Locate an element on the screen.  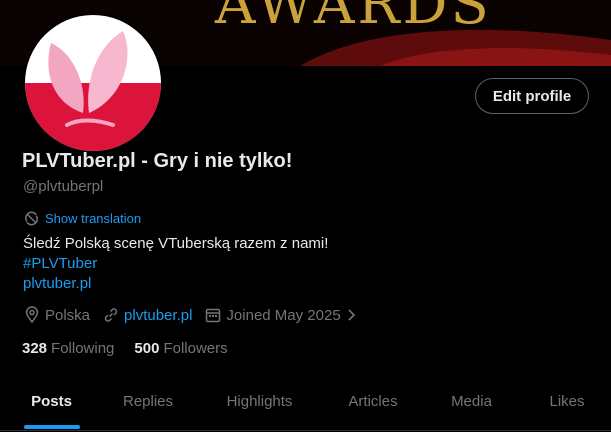
meta-location: Polska is located at coordinates (56, 315).